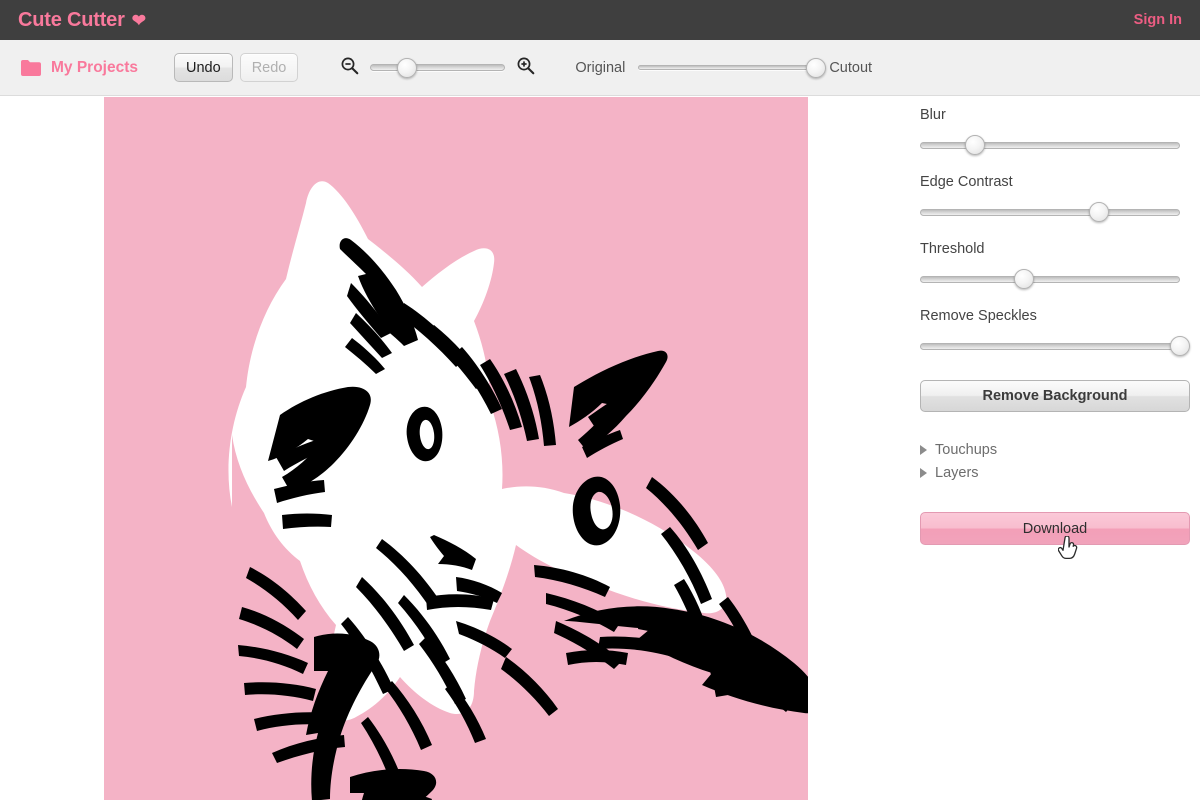 Image resolution: width=1200 pixels, height=800 pixels. Describe the element at coordinates (203, 67) in the screenshot. I see `undo-button: Undo` at that location.